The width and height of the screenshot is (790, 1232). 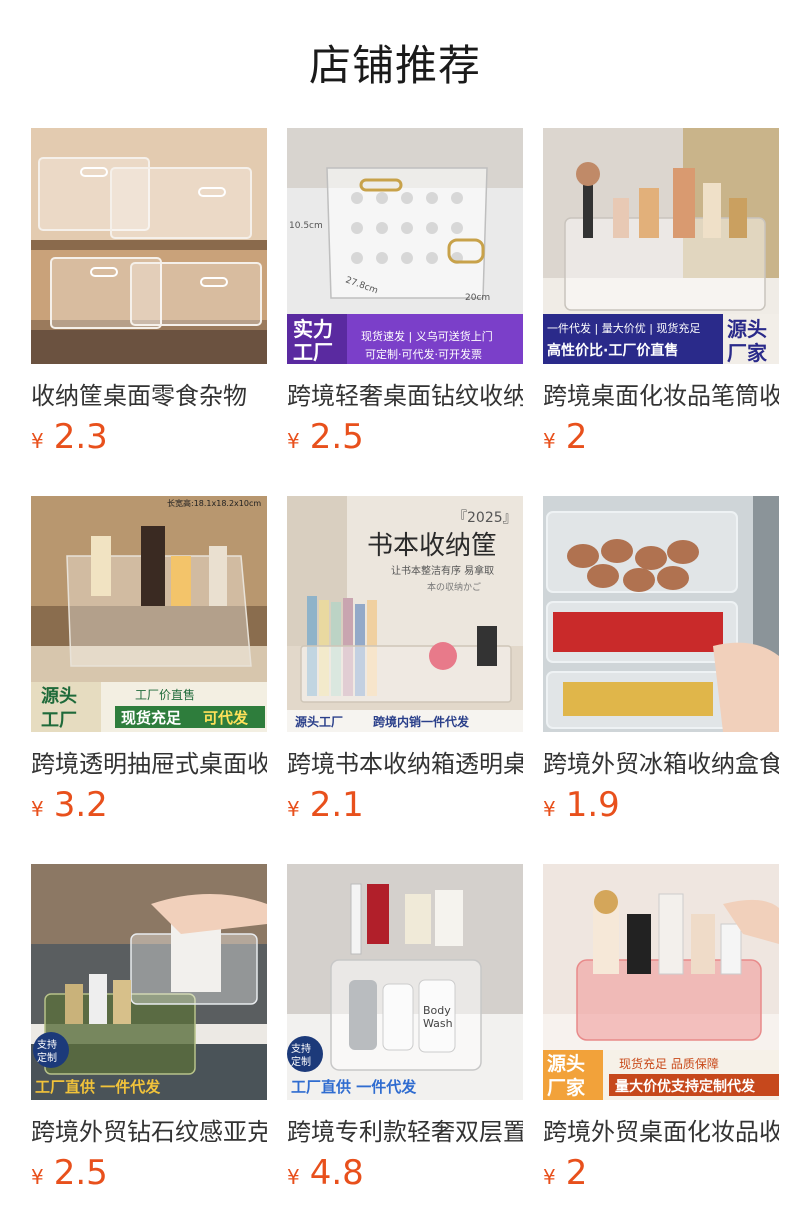 I want to click on product-image: Body Wash 支持 定制 工厂直供 一件代发, so click(x=405, y=982).